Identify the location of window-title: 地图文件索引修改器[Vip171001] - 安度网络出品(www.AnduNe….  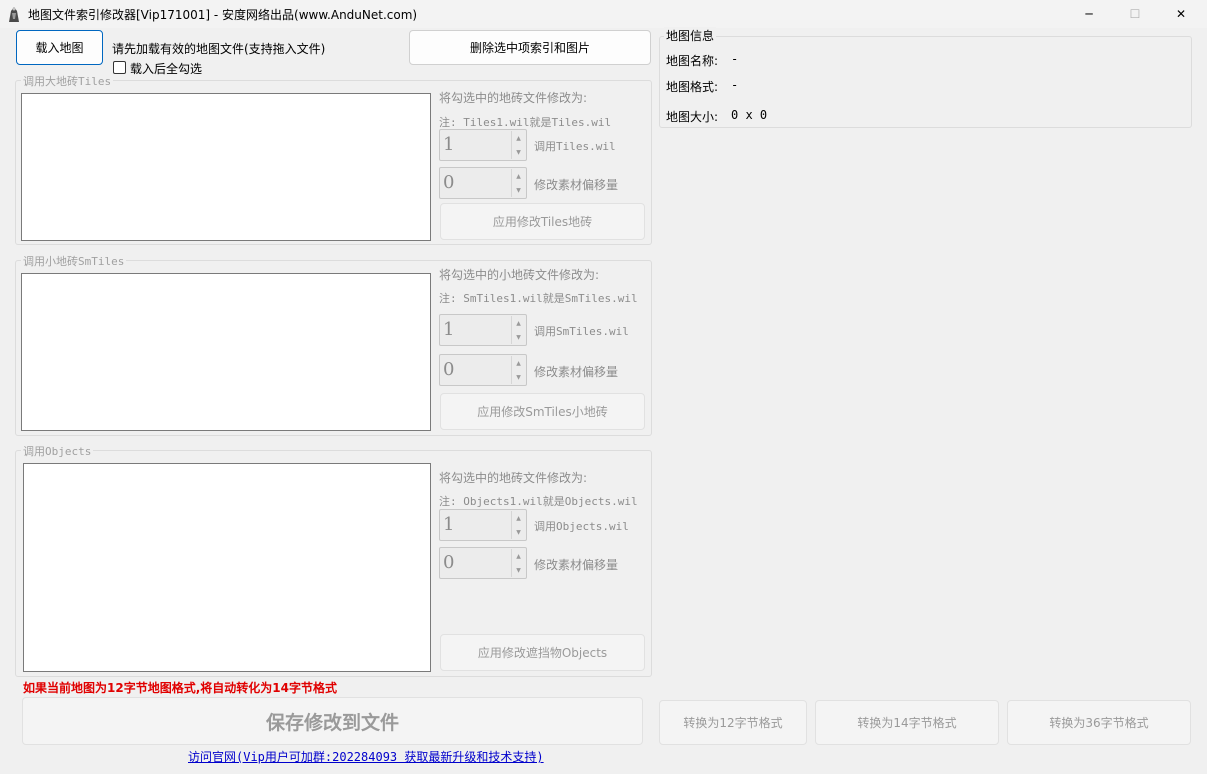
(223, 15).